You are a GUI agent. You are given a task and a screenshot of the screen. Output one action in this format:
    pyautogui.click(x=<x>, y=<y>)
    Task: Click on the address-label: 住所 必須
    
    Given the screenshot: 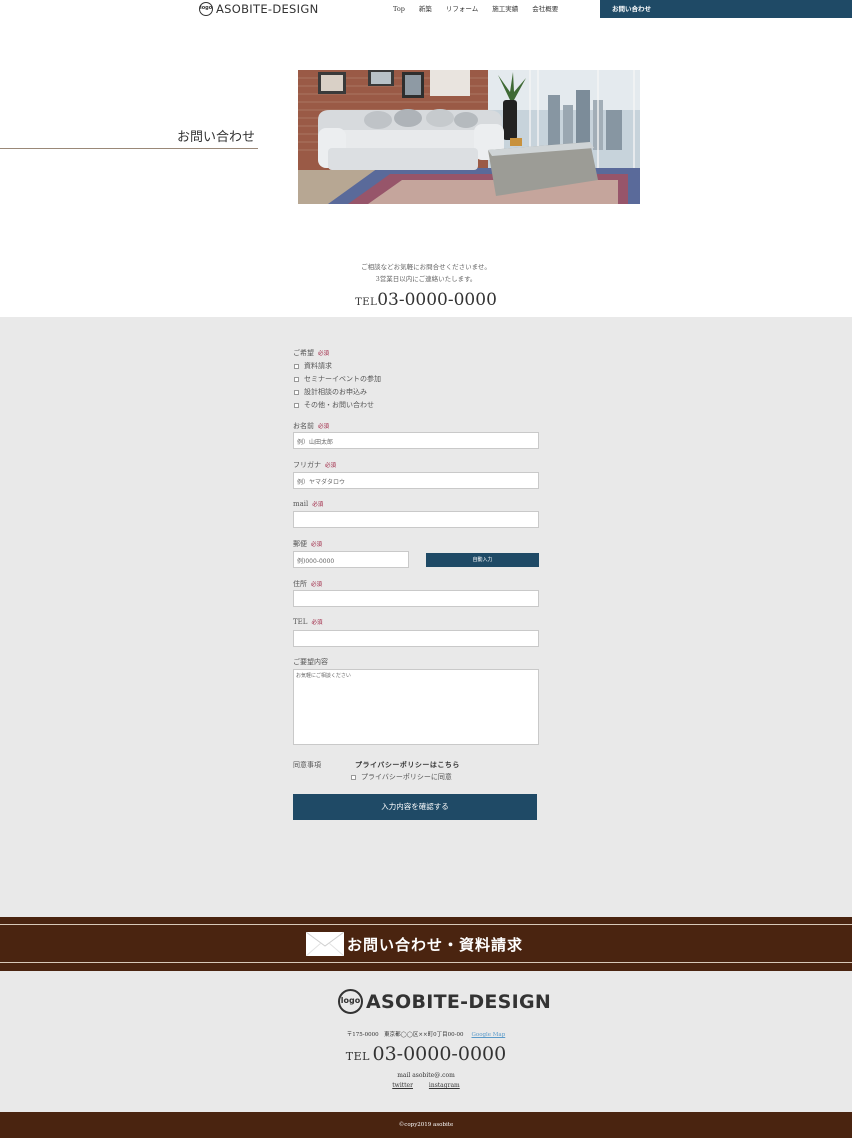 What is the action you would take?
    pyautogui.click(x=307, y=584)
    